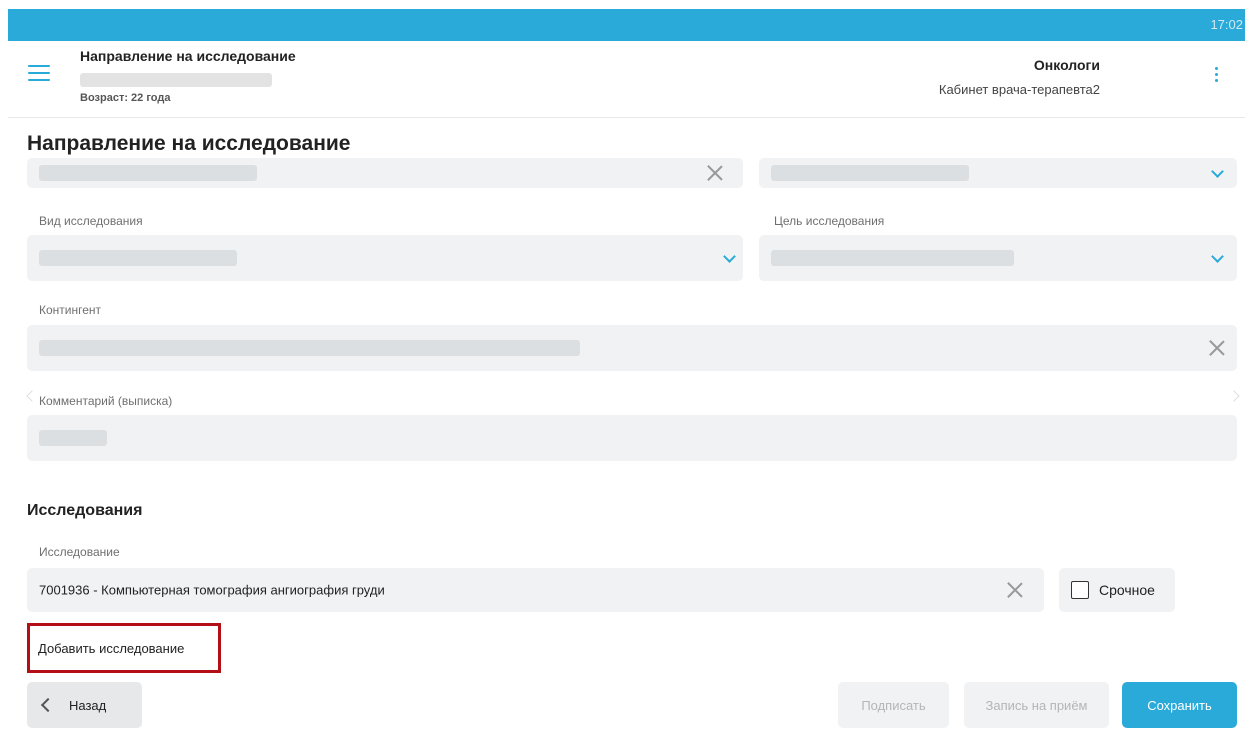 The height and width of the screenshot is (740, 1245). I want to click on urgent-checkbox: Срочное, so click(1117, 590).